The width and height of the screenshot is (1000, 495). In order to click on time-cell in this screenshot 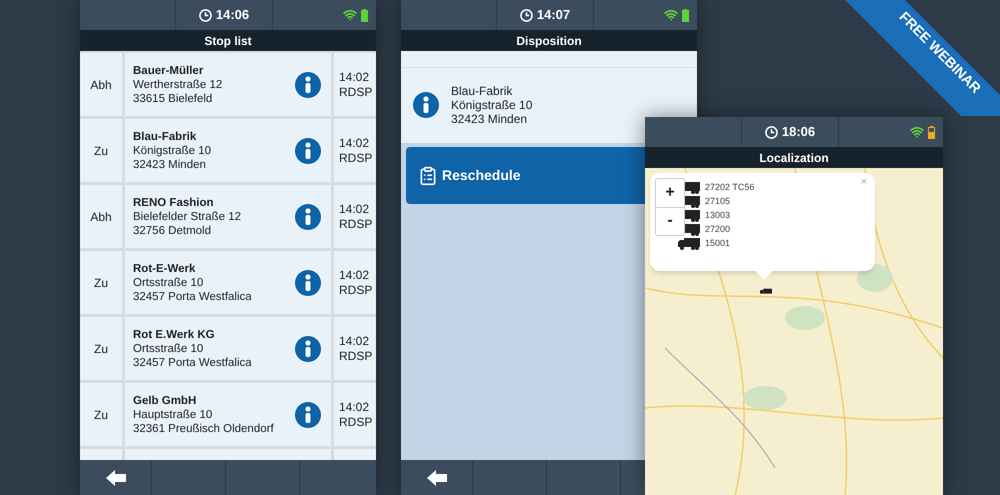, I will do `click(355, 454)`.